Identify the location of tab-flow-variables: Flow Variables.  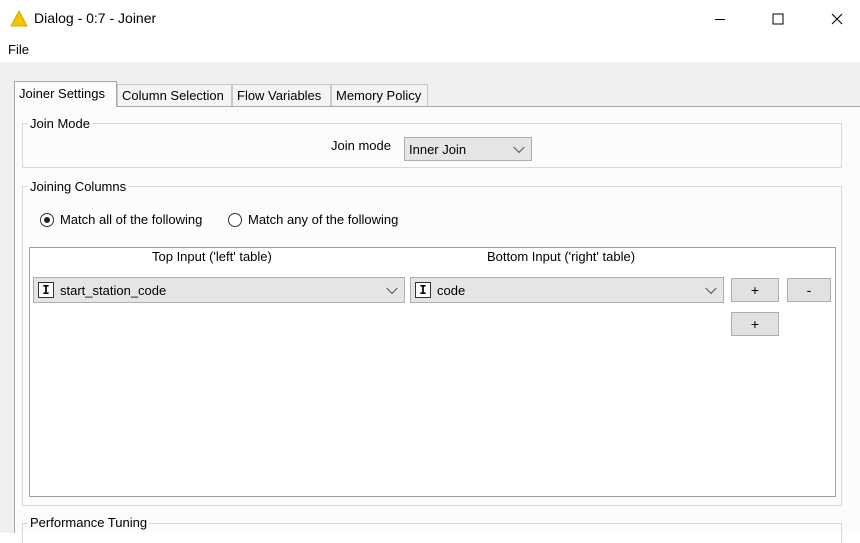
(281, 95).